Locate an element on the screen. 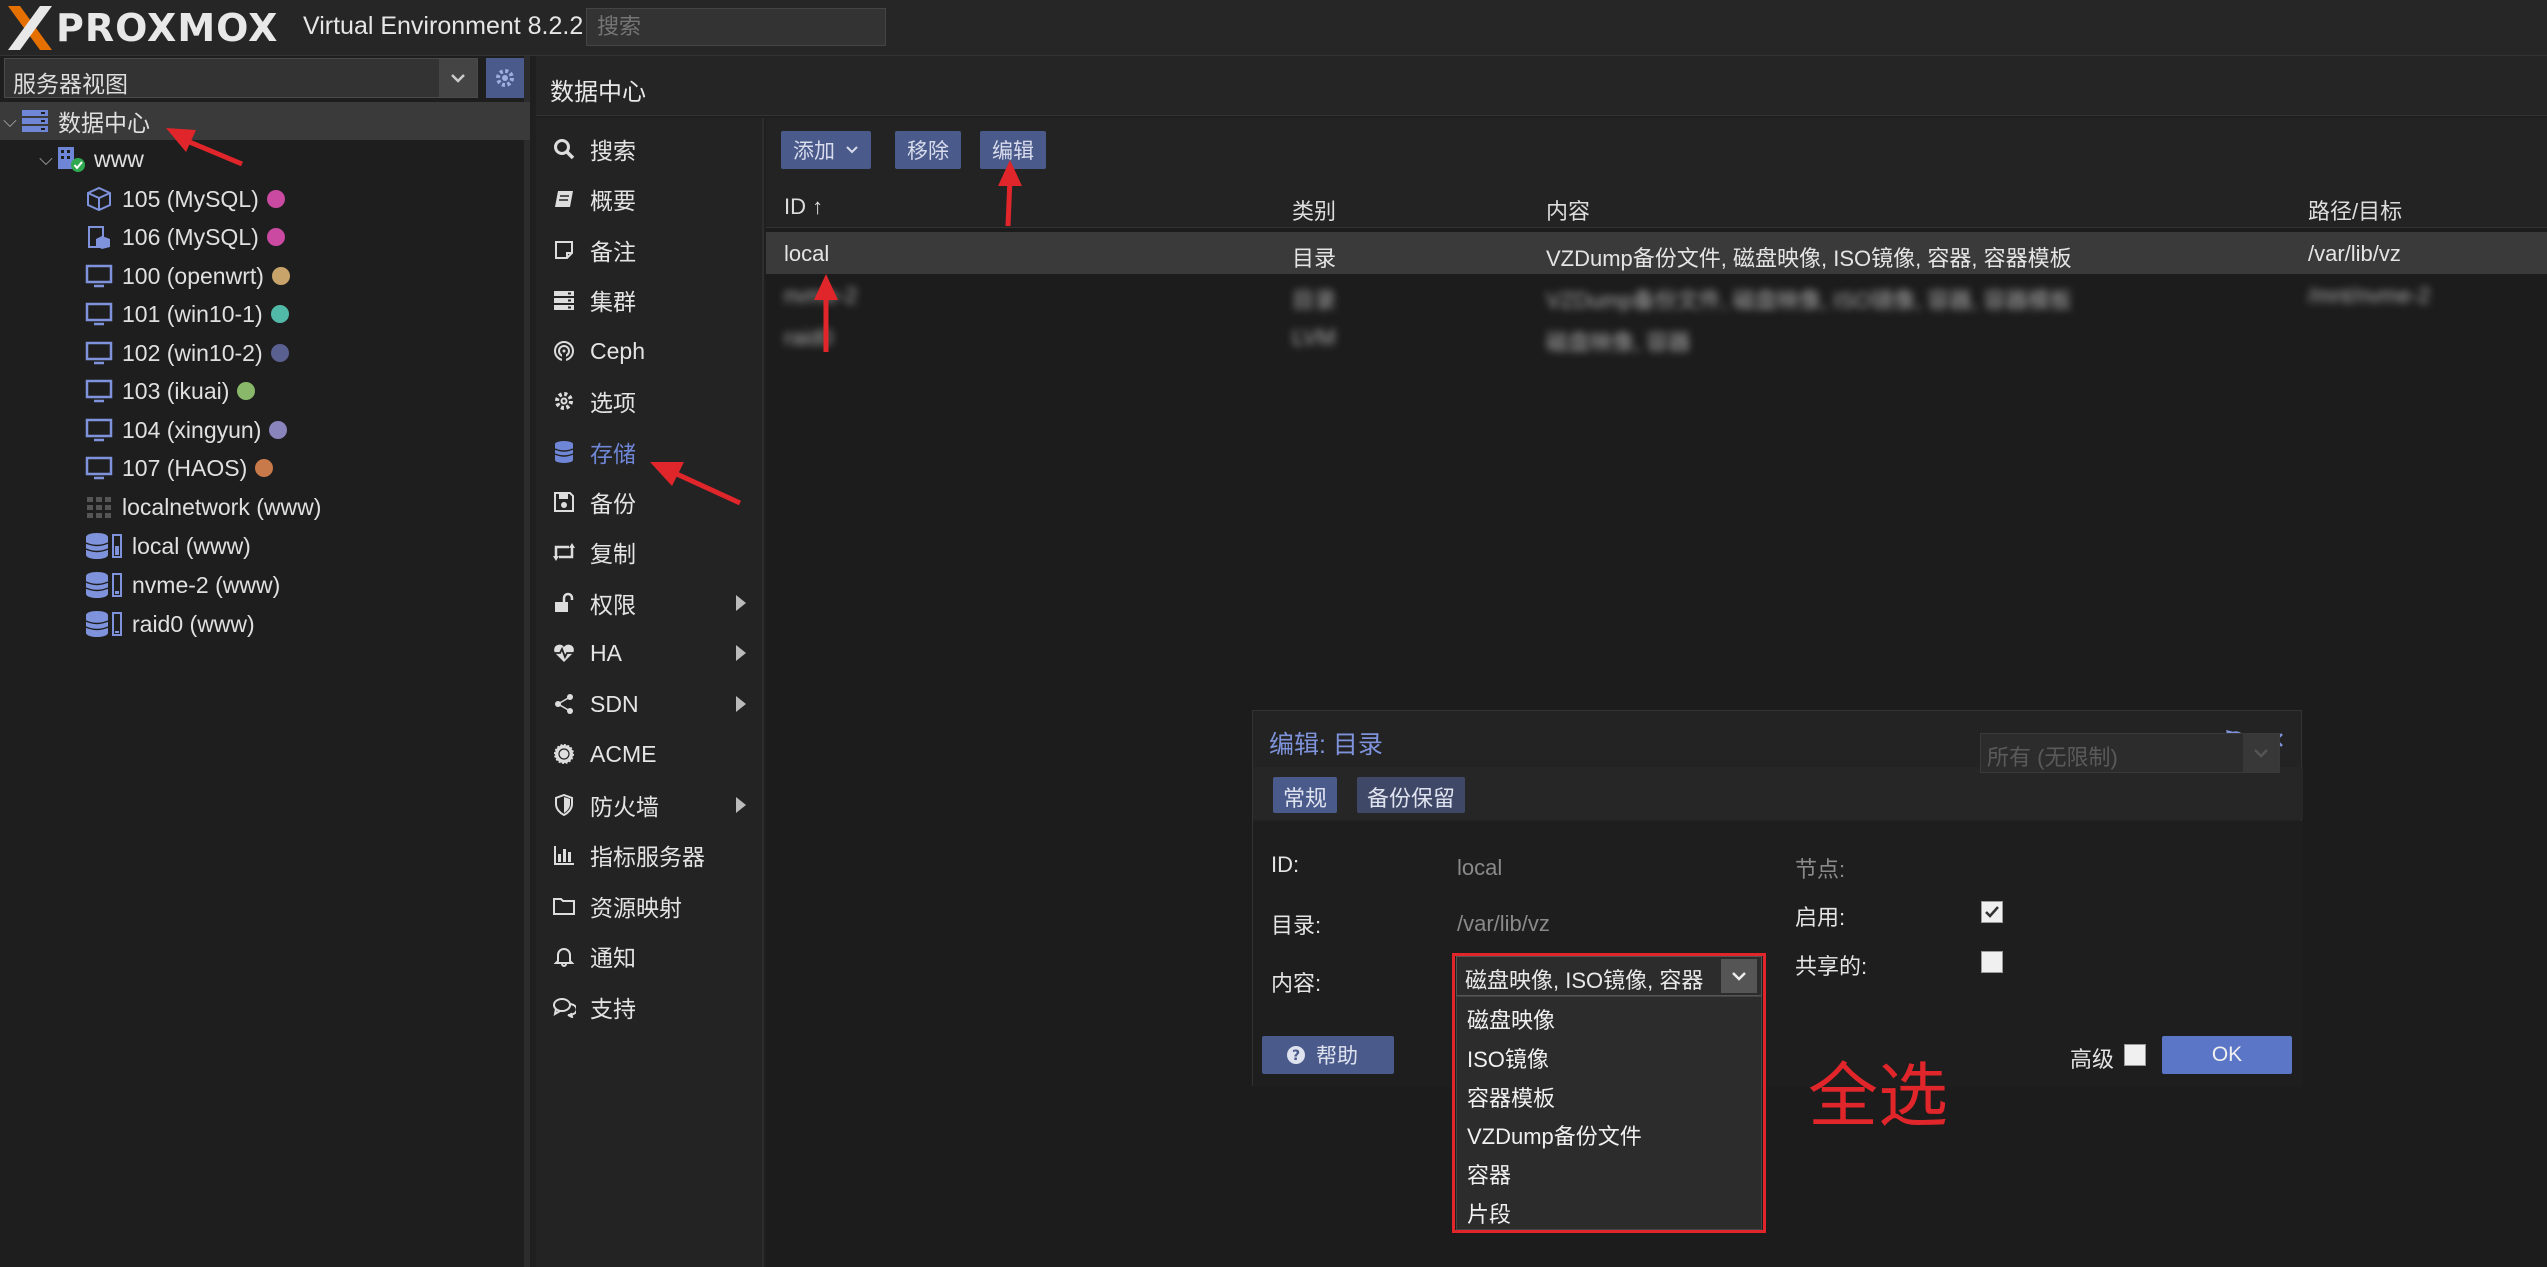 Image resolution: width=2547 pixels, height=1267 pixels. vm-icon is located at coordinates (99, 353).